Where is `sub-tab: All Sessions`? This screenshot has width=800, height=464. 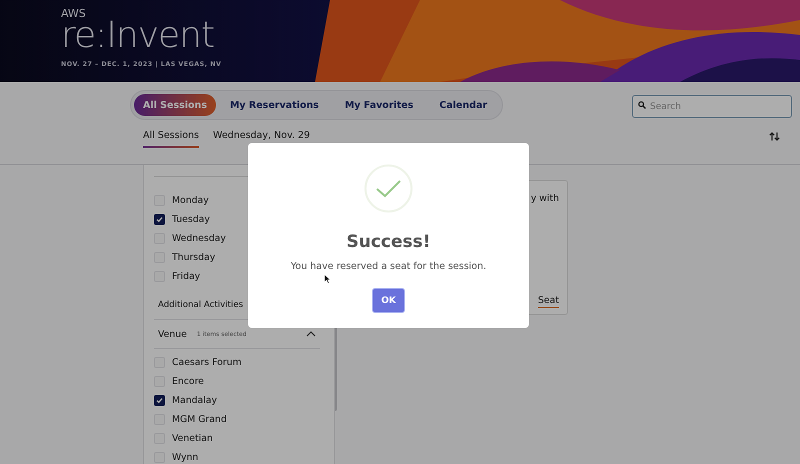
sub-tab: All Sessions is located at coordinates (171, 138).